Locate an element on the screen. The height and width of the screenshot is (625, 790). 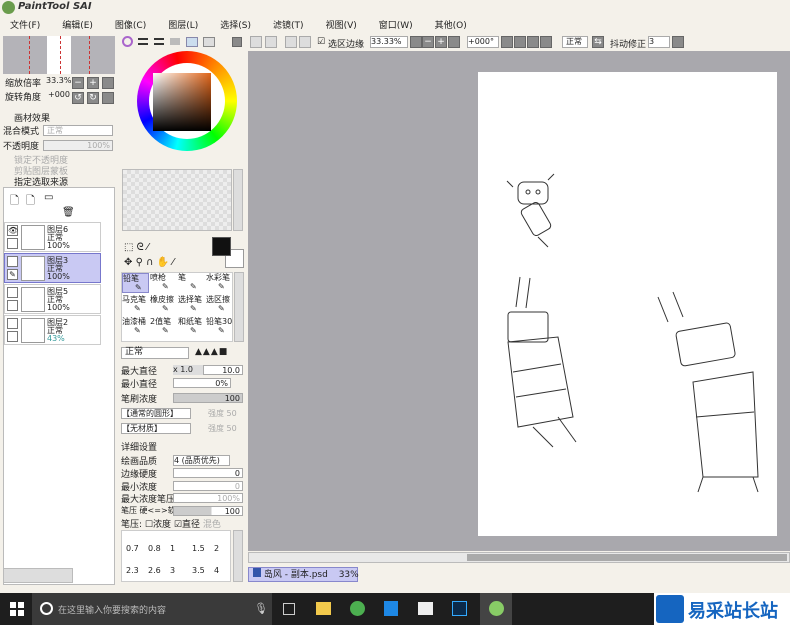
brush-shape-presets: ▲▲▲■ is located at coordinates (220, 353).